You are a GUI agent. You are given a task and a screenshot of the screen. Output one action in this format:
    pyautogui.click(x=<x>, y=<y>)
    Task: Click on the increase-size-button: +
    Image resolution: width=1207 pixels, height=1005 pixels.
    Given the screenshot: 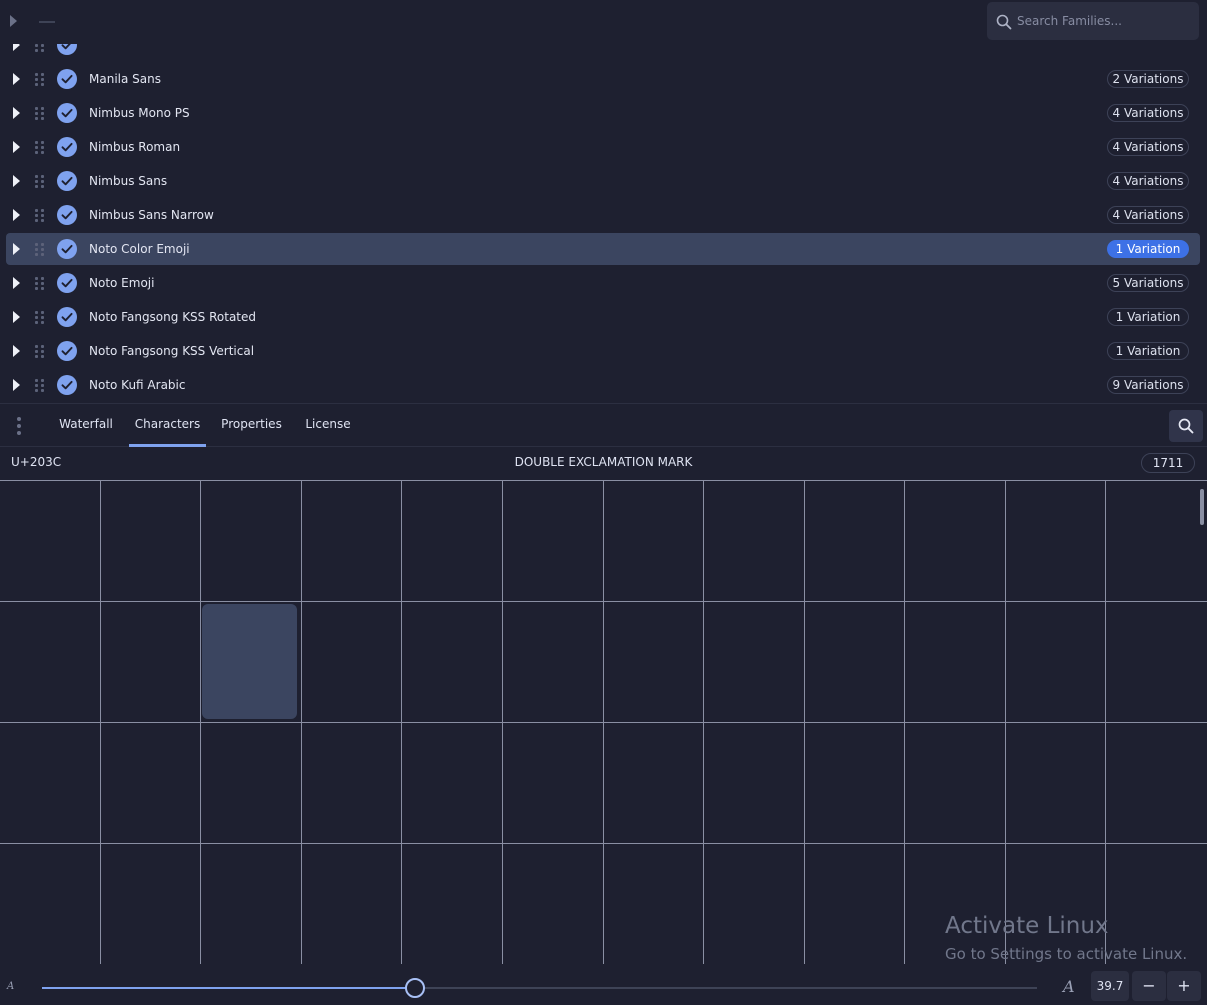 What is the action you would take?
    pyautogui.click(x=1184, y=986)
    